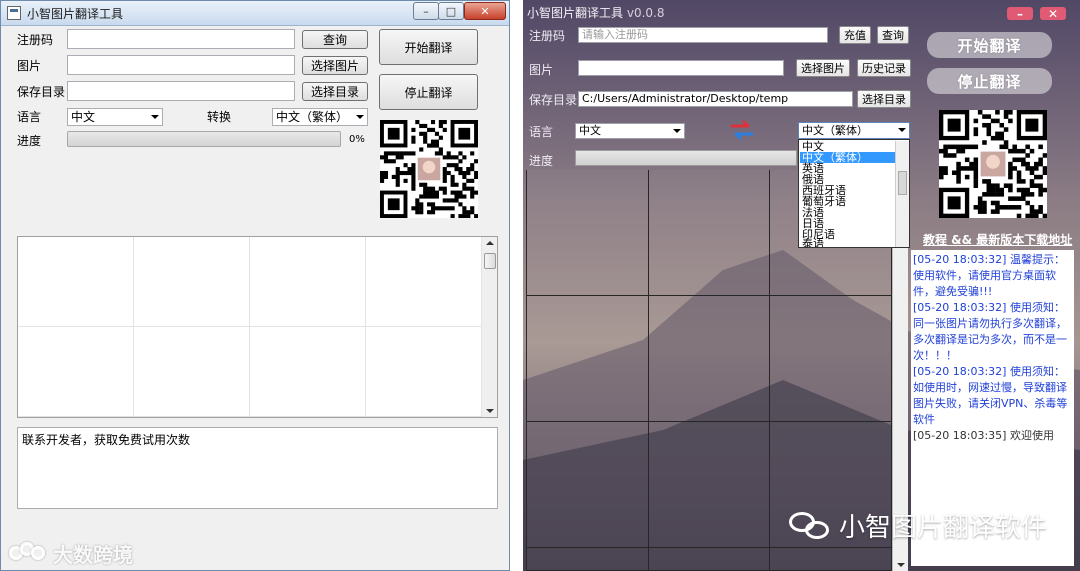 Image resolution: width=1080 pixels, height=571 pixels. Describe the element at coordinates (257, 468) in the screenshot. I see `log-textarea: 联系开发者，获取免费试用次数` at that location.